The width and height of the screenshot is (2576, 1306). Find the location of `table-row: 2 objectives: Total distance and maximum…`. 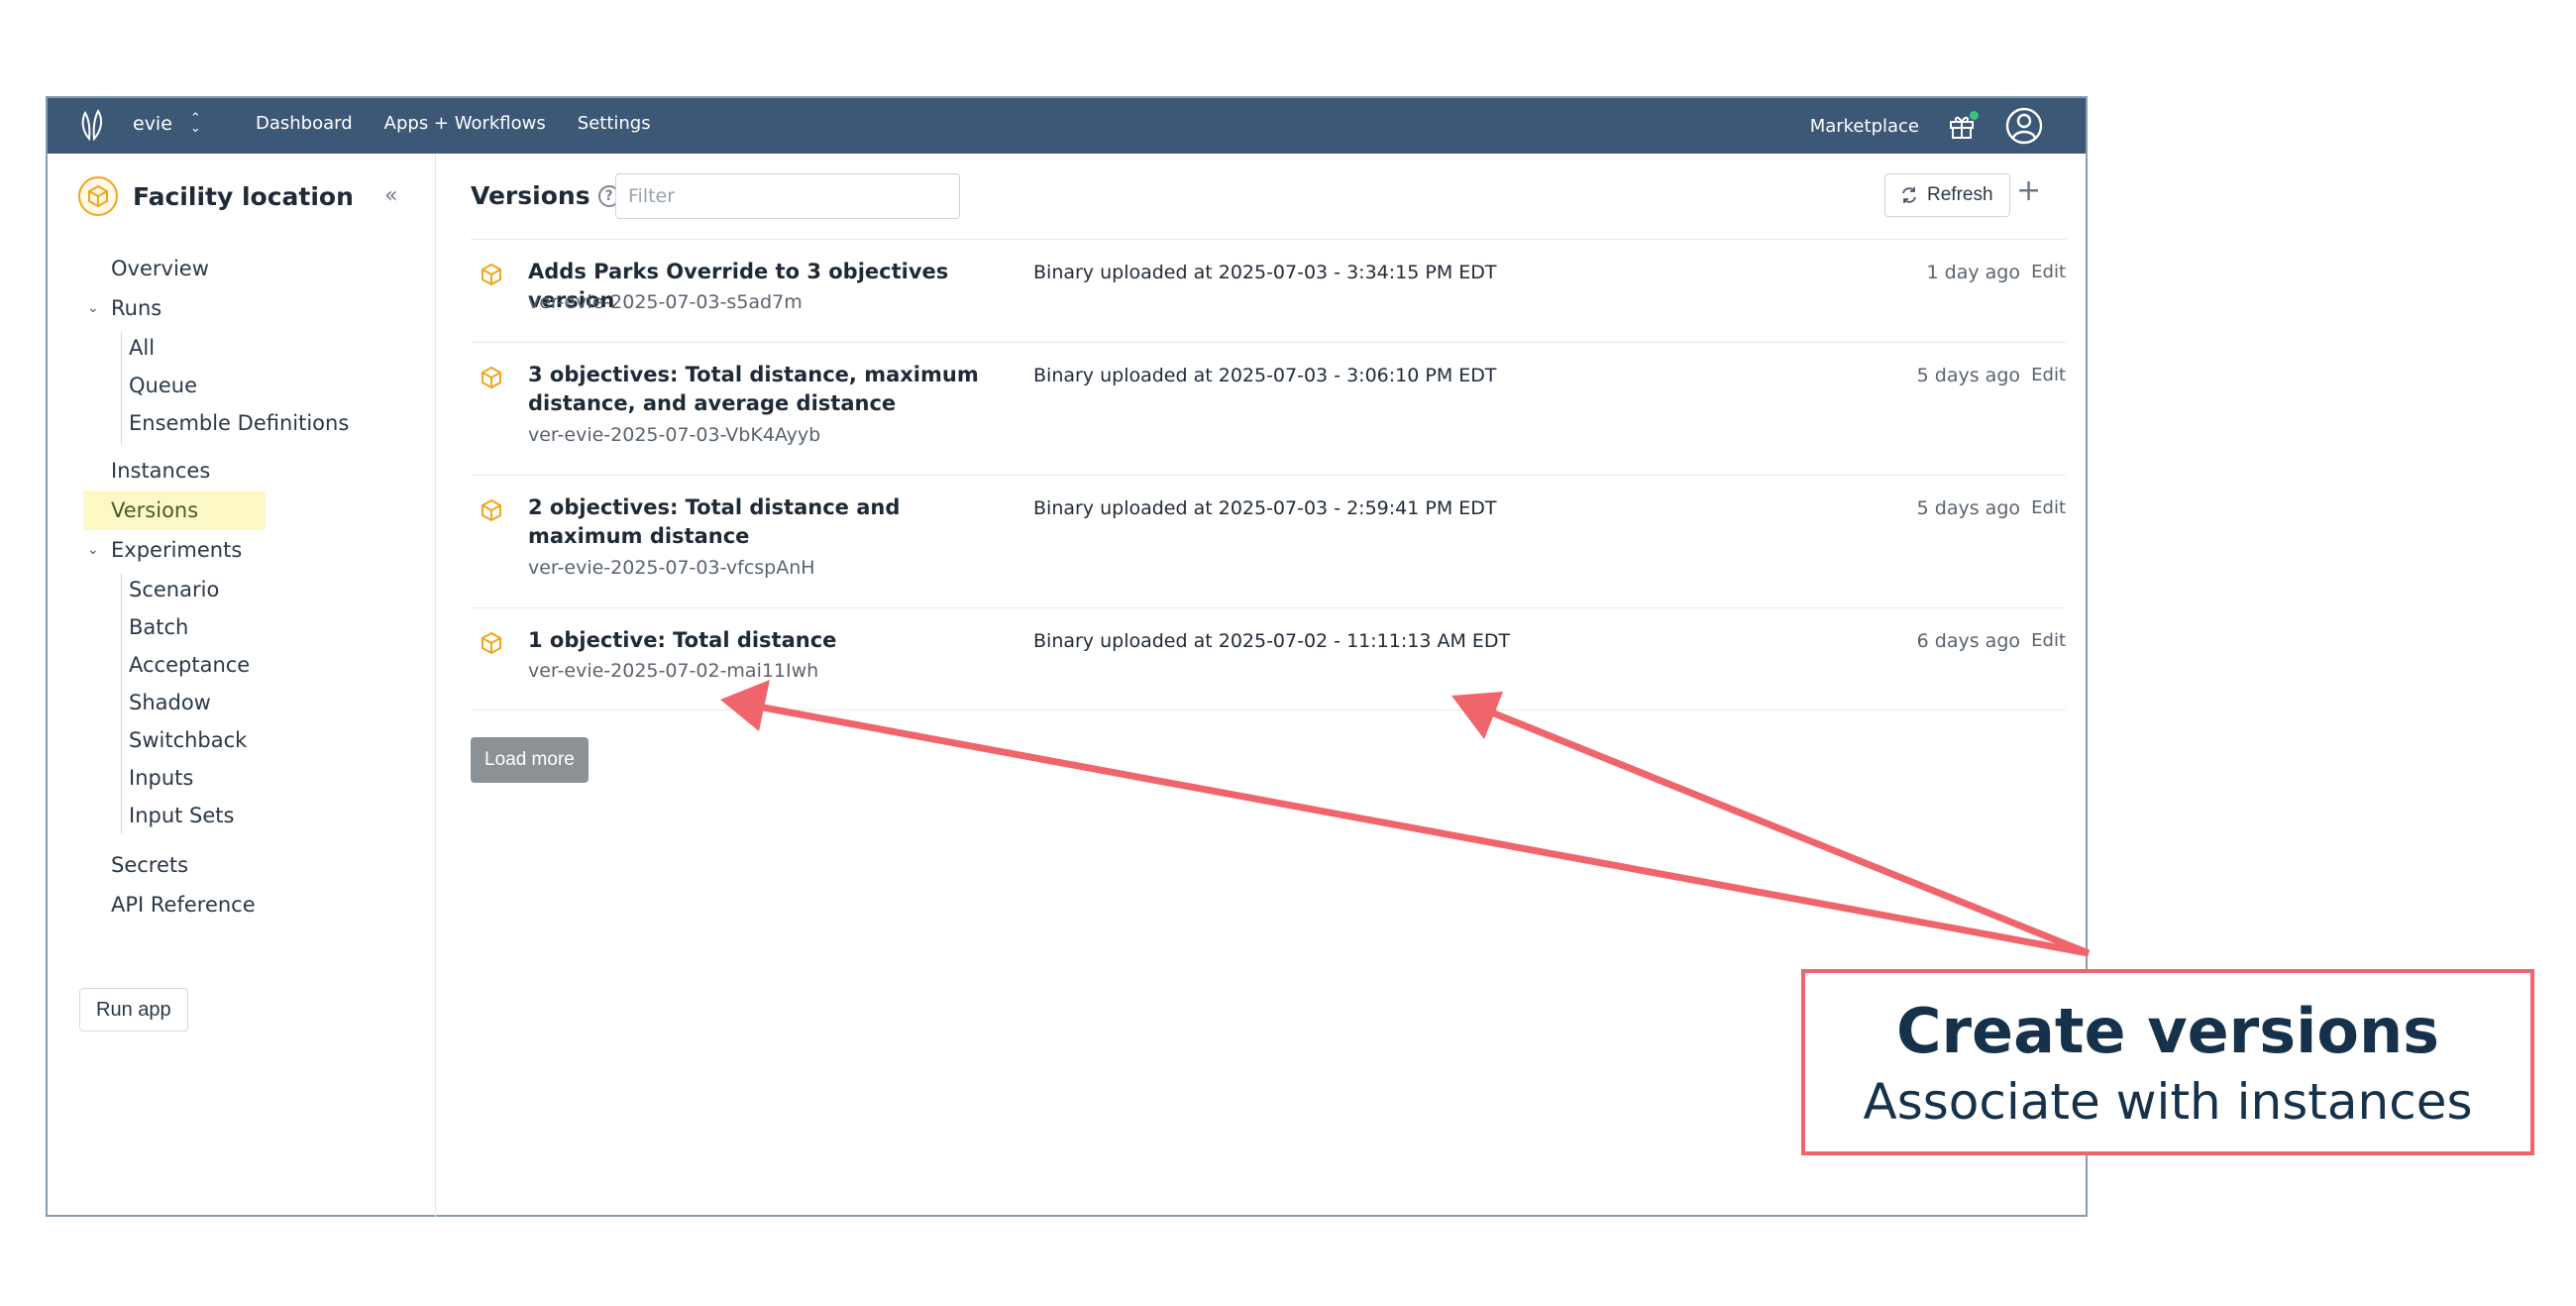

table-row: 2 objectives: Total distance and maximum… is located at coordinates (1268, 541).